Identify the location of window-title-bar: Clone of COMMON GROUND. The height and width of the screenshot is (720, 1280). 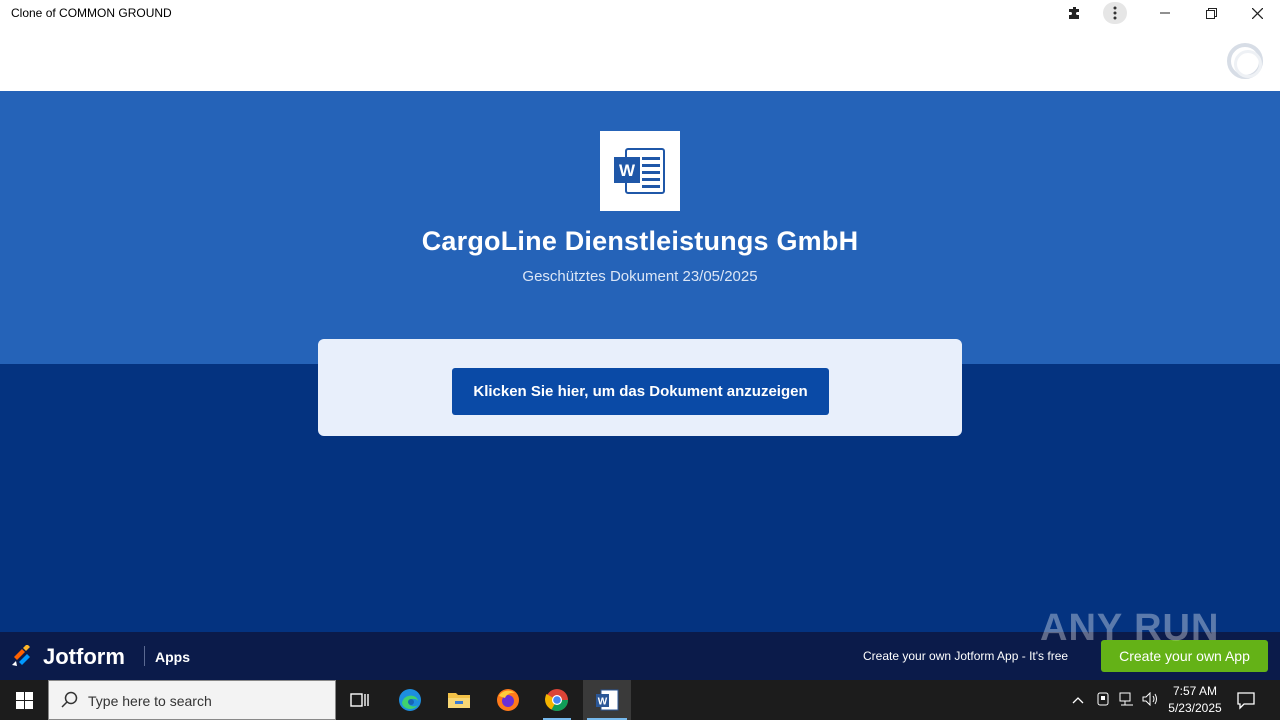
(640, 13).